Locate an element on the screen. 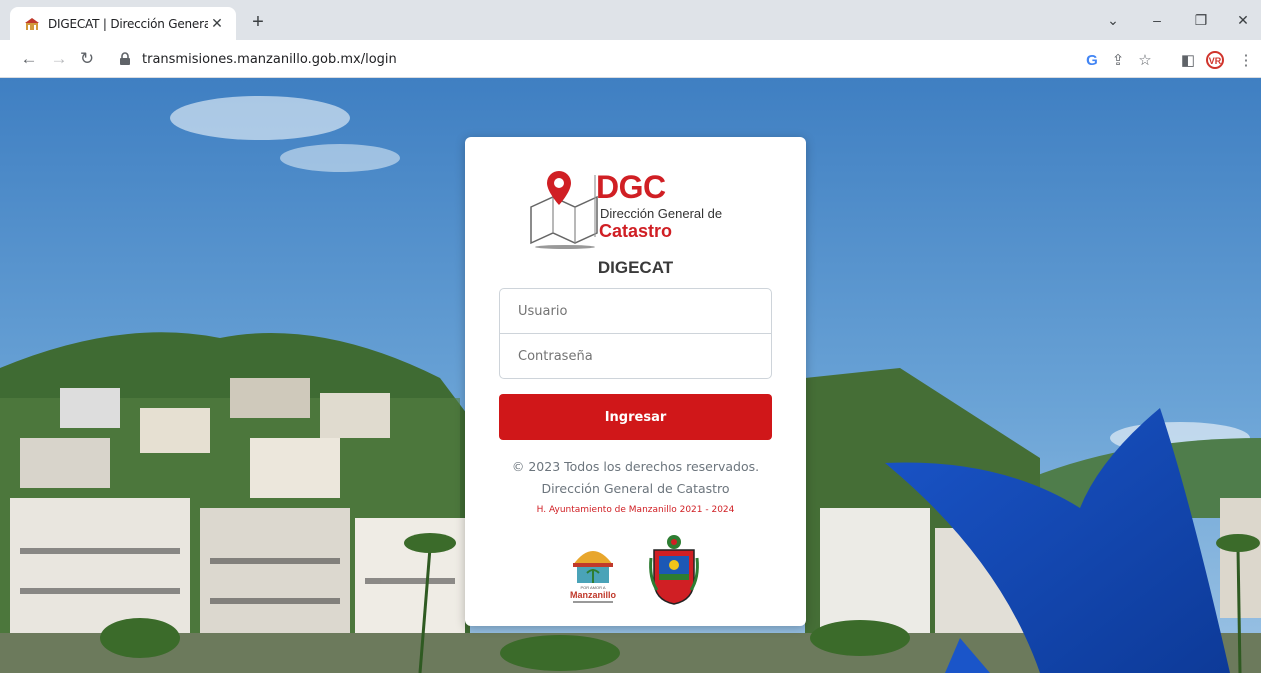 The image size is (1261, 673). reload-icon: ↻ is located at coordinates (87, 59).